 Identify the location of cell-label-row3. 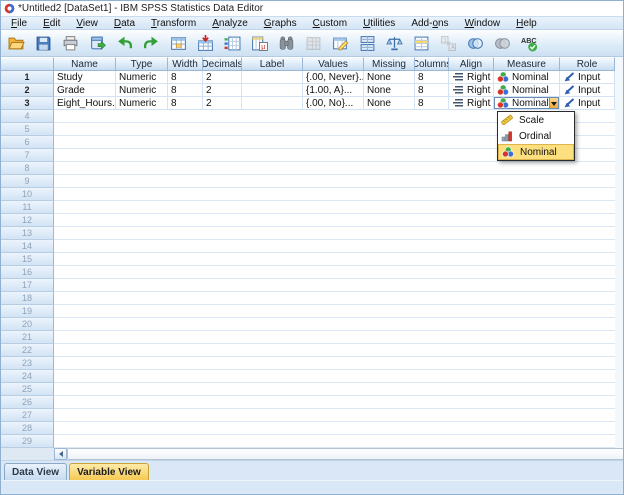
(272, 103).